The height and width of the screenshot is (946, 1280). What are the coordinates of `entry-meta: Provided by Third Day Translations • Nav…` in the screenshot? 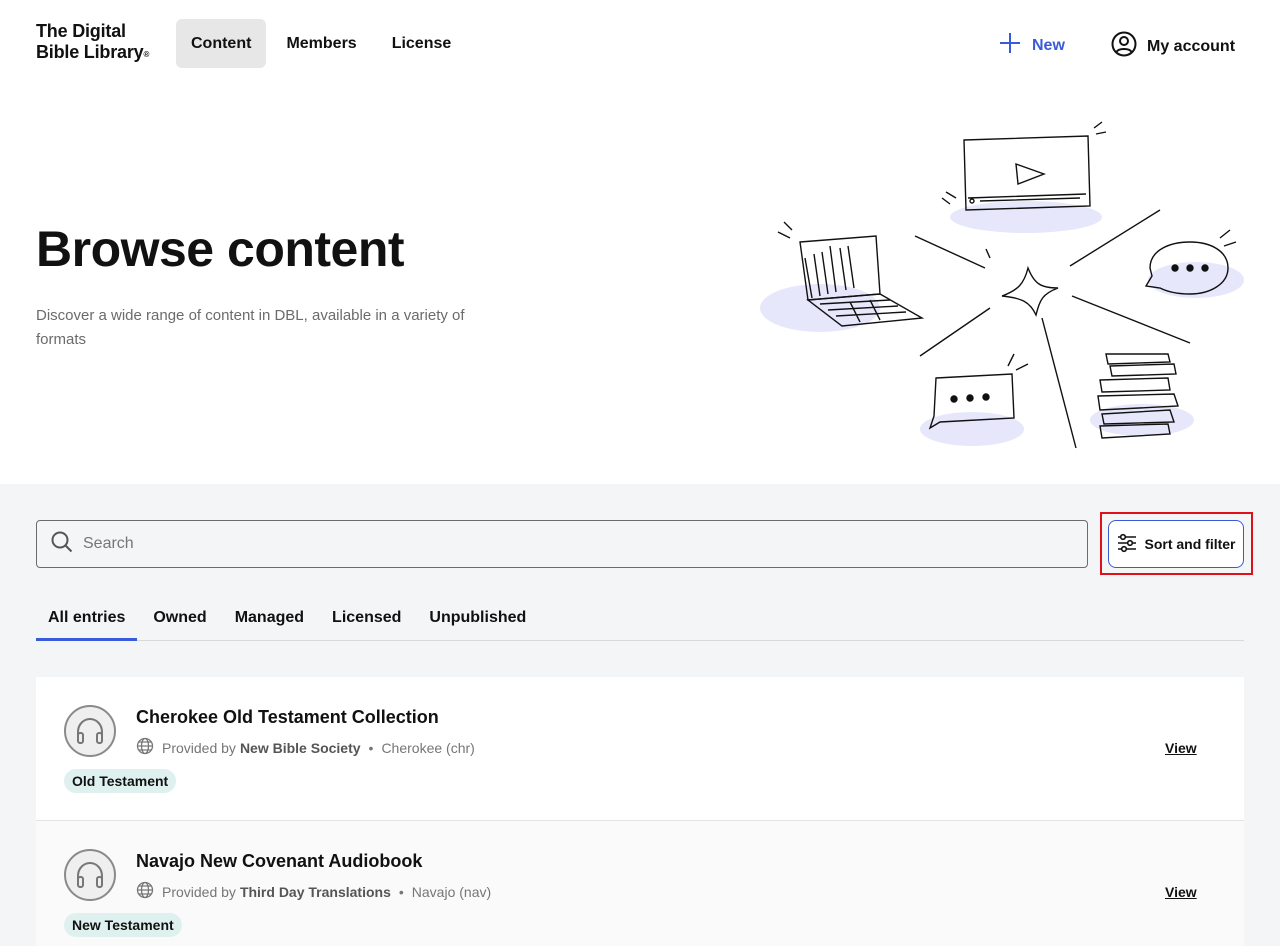 It's located at (313, 891).